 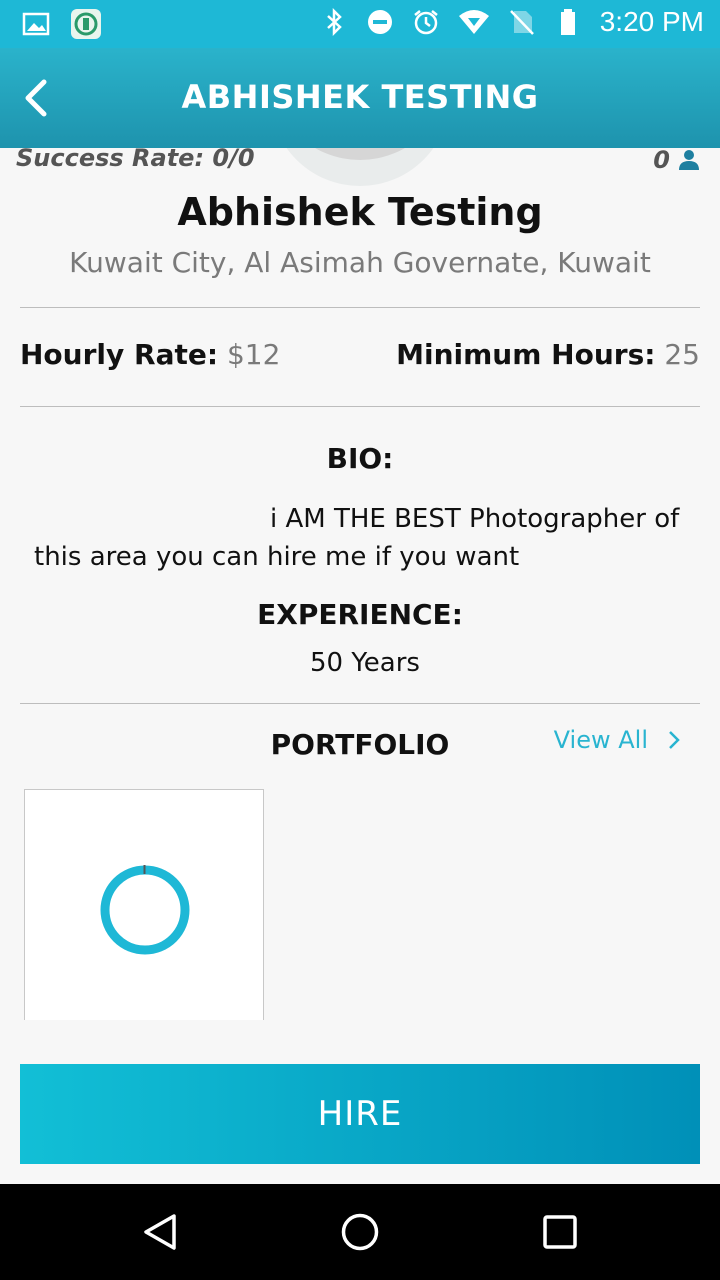 I want to click on no-sim-icon, so click(x=521, y=22).